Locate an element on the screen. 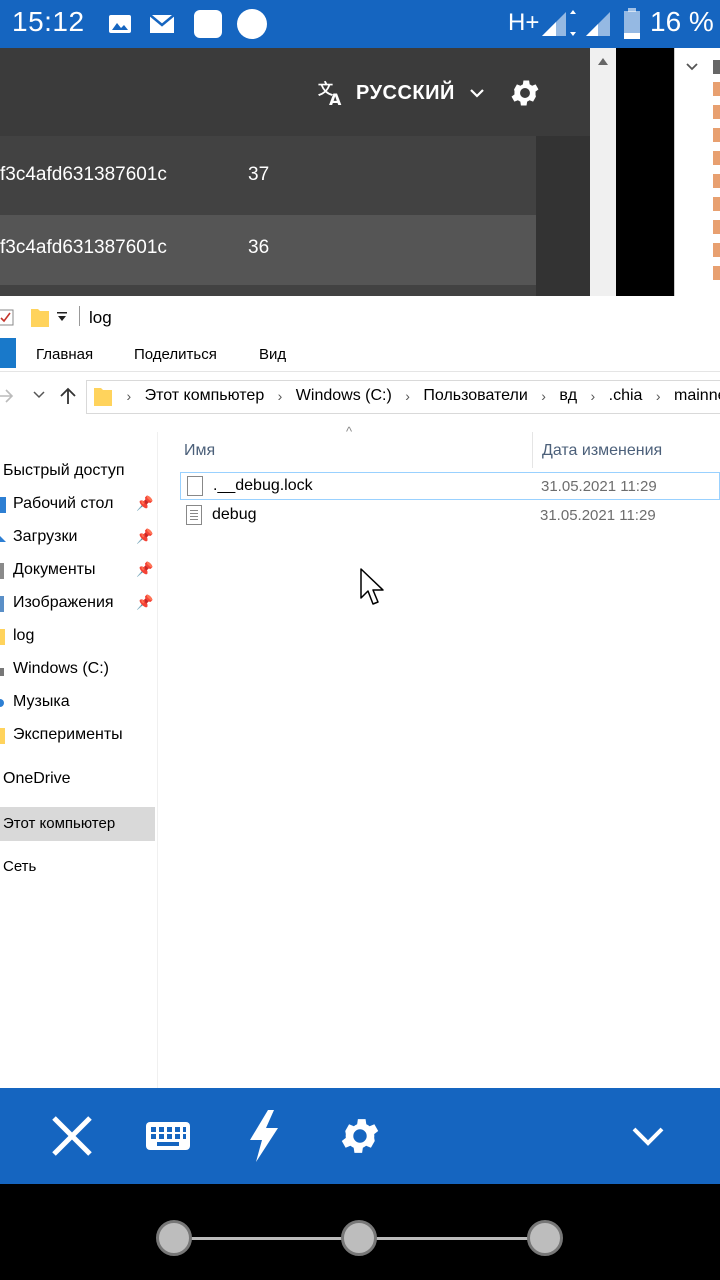  nav-label: Сеть is located at coordinates (20, 866).